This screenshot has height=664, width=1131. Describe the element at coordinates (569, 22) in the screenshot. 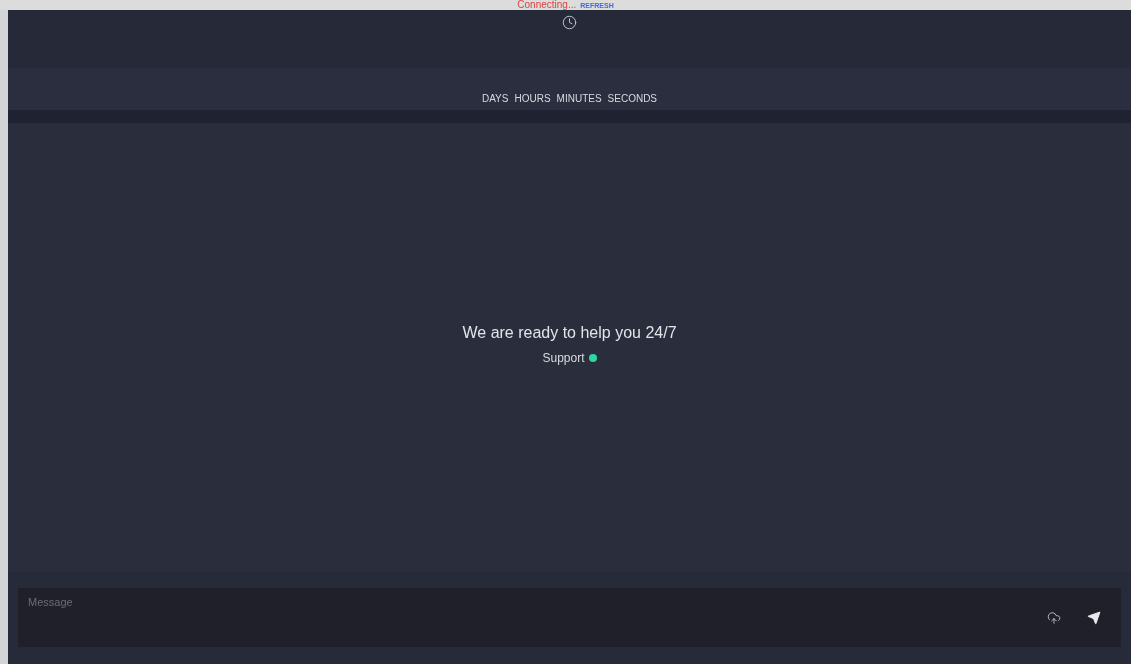

I see `clock-icon` at that location.